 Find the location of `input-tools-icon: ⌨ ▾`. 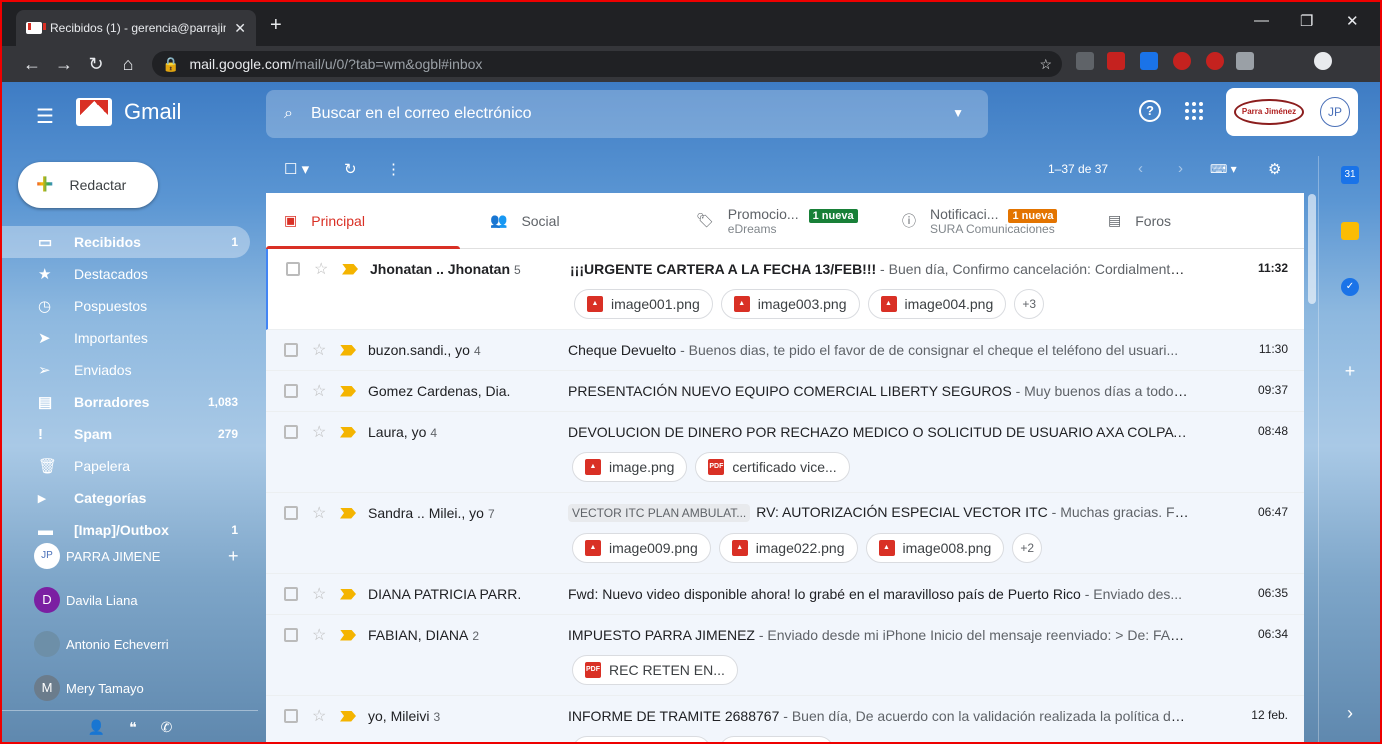

input-tools-icon: ⌨ ▾ is located at coordinates (1223, 169).